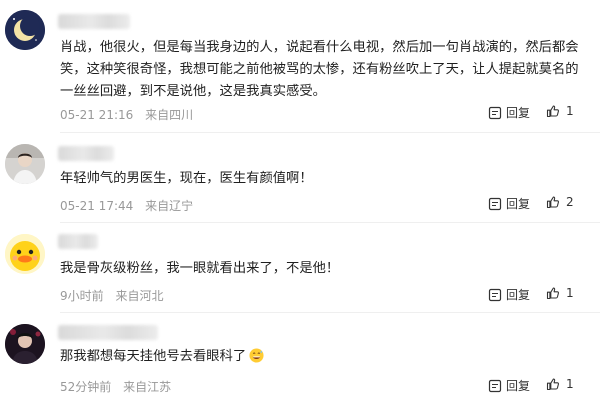 The image size is (600, 406). Describe the element at coordinates (139, 296) in the screenshot. I see `comment-location: 来自河北` at that location.